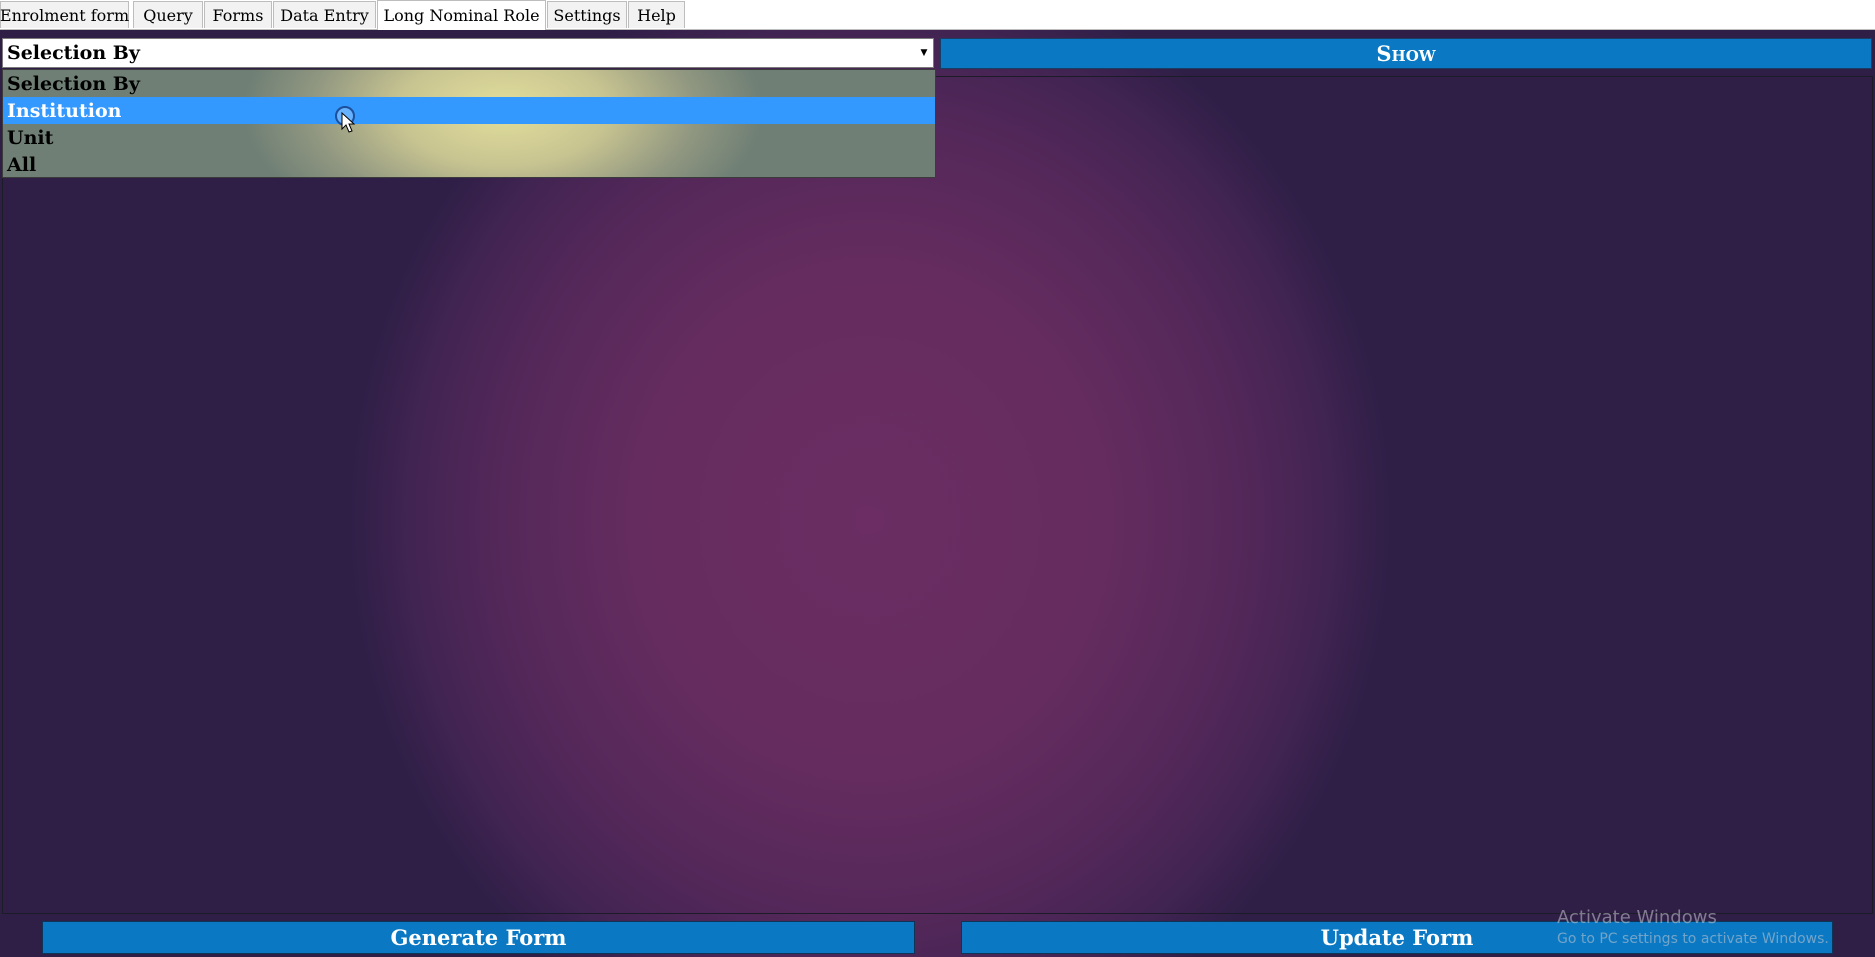 This screenshot has height=957, width=1875. Describe the element at coordinates (73, 53) in the screenshot. I see `combobox-value: Selection By` at that location.